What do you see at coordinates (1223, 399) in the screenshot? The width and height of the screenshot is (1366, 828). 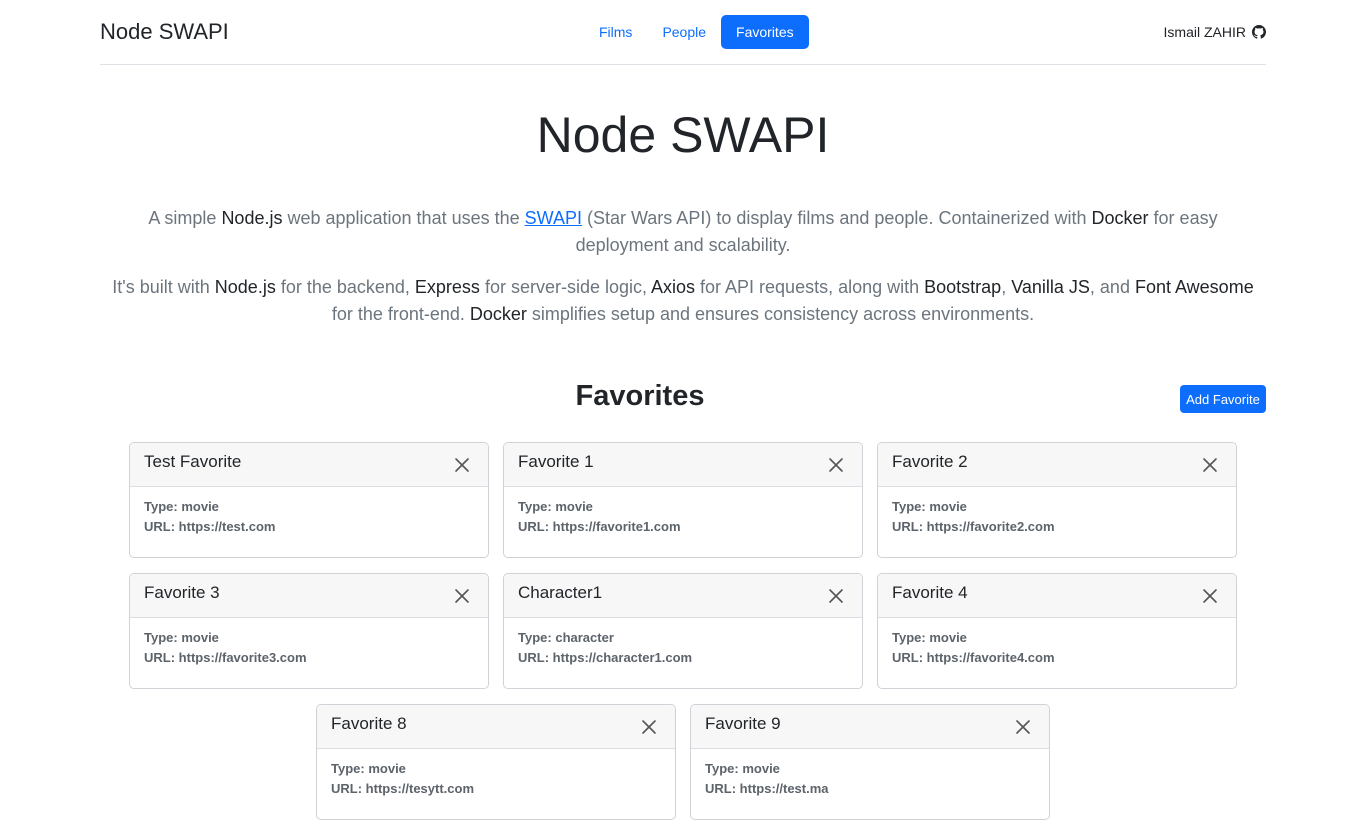 I see `add-favorite-button: Add Favorite` at bounding box center [1223, 399].